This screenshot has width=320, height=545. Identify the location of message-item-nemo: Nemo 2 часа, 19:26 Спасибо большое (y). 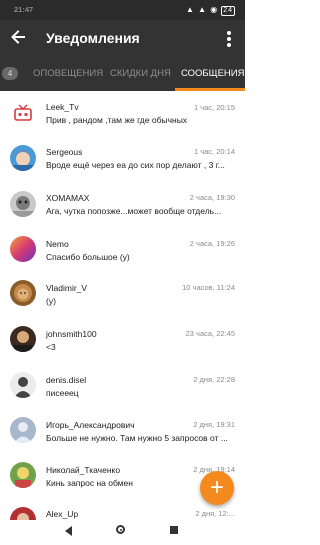
(122, 249).